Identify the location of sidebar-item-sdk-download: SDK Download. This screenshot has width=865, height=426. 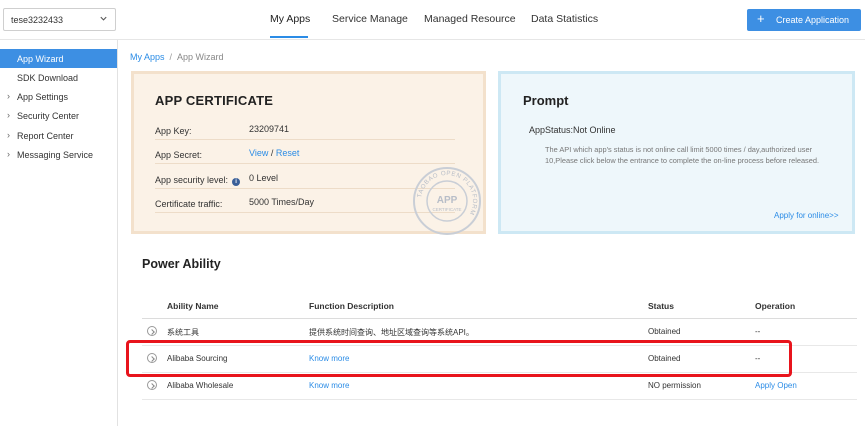
(58, 77).